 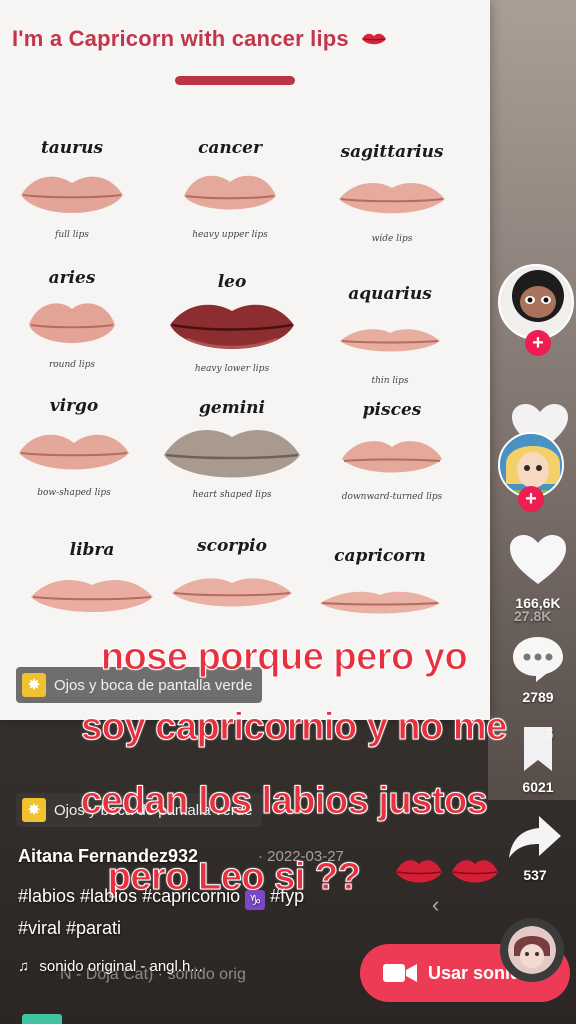 What do you see at coordinates (74, 493) in the screenshot?
I see `sign-desc: bow-shaped lips` at bounding box center [74, 493].